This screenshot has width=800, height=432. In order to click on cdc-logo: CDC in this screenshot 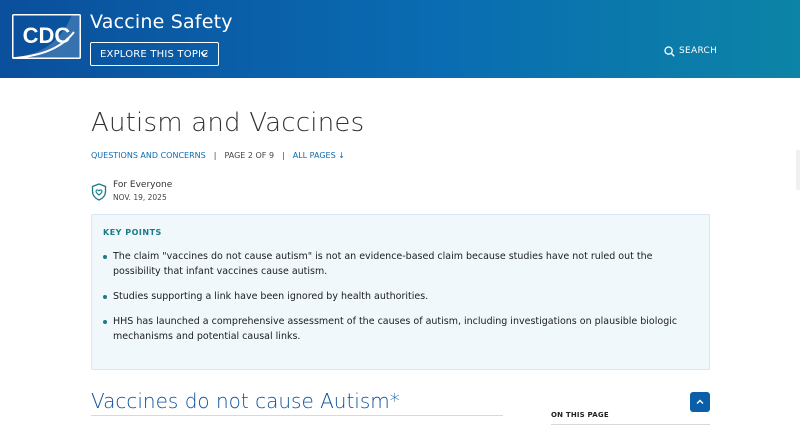, I will do `click(46, 36)`.